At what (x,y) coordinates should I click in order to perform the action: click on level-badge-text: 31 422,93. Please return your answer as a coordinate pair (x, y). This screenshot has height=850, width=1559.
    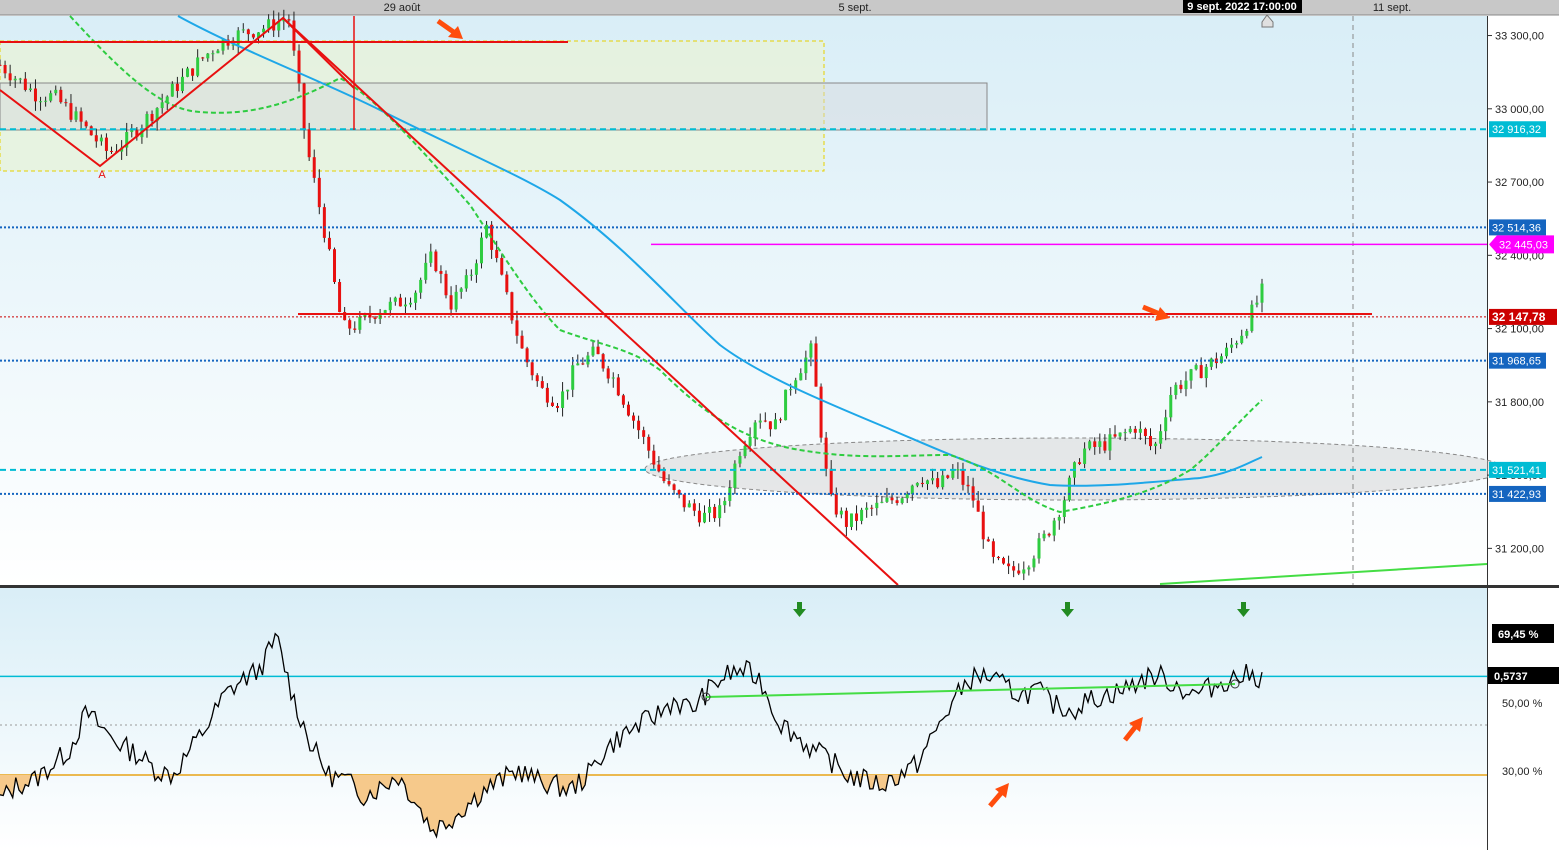
    Looking at the image, I should click on (1516, 495).